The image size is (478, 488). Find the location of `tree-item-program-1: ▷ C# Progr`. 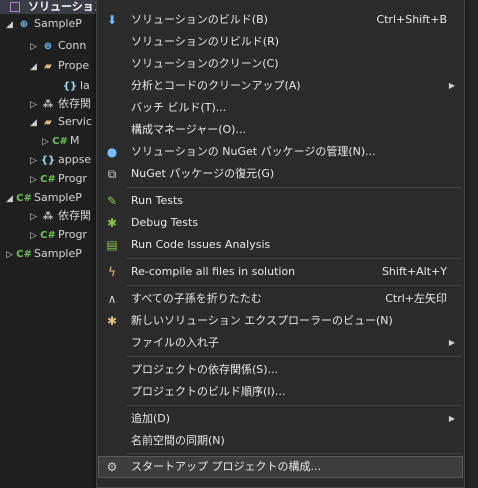

tree-item-program-1: ▷ C# Progr is located at coordinates (58, 179).